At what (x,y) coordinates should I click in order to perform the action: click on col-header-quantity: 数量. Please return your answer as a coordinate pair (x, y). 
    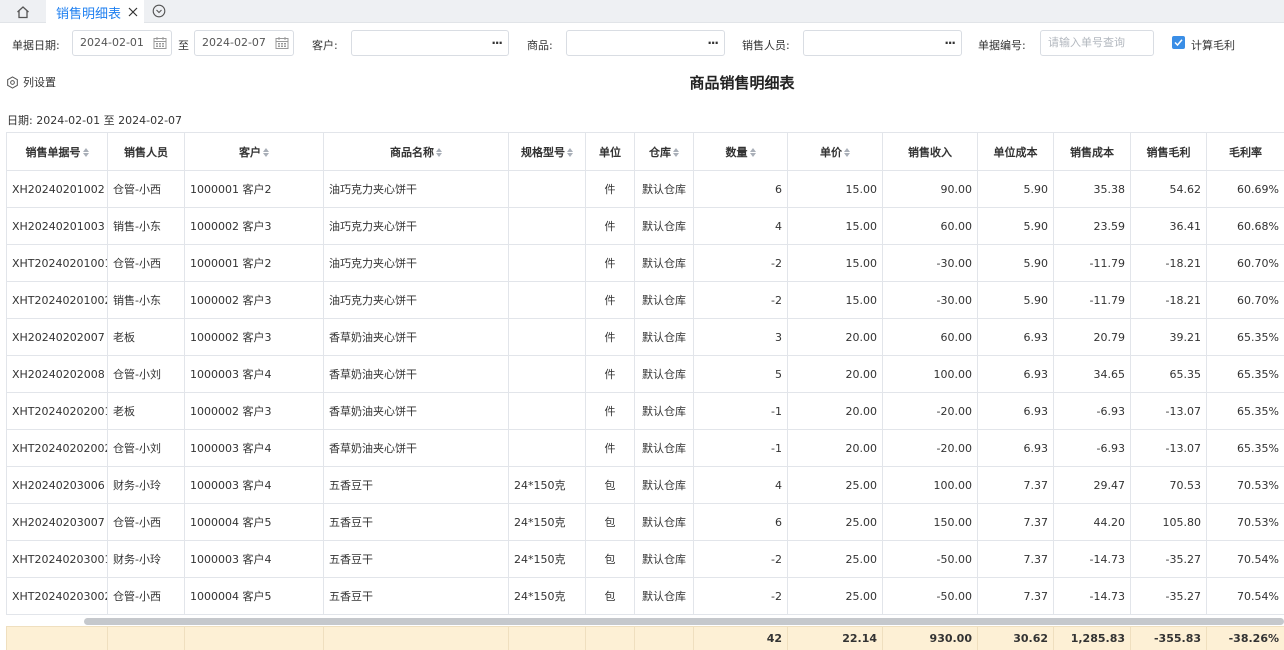
    Looking at the image, I should click on (740, 151).